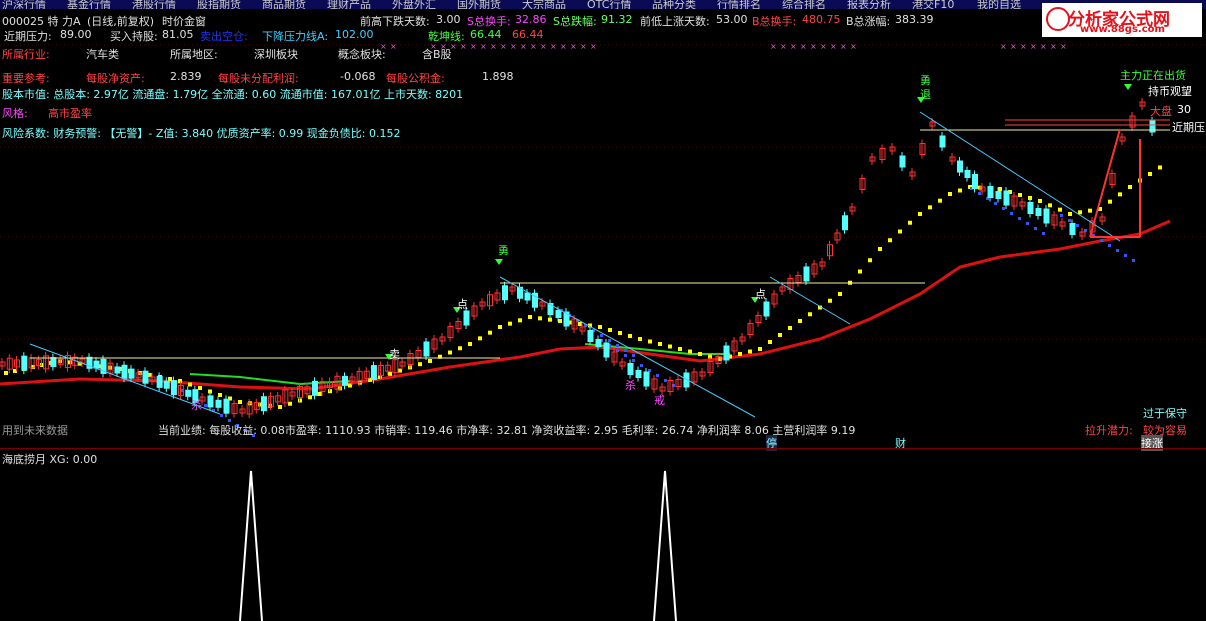 This screenshot has width=1206, height=621. What do you see at coordinates (999, 4) in the screenshot?
I see `menu-item: 我的自选` at bounding box center [999, 4].